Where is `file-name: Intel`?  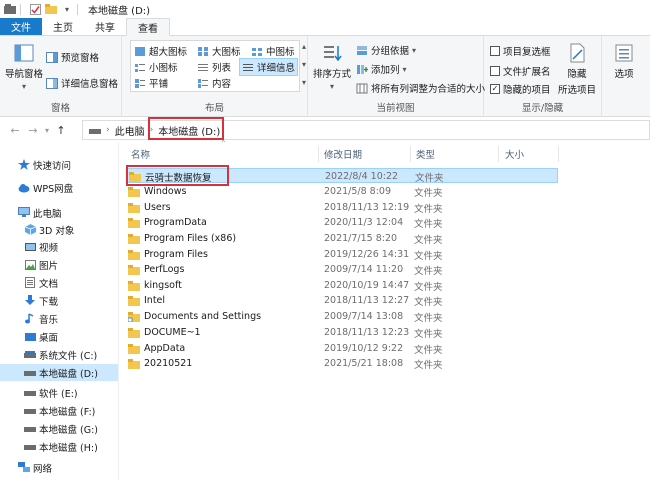
file-name: Intel is located at coordinates (155, 300).